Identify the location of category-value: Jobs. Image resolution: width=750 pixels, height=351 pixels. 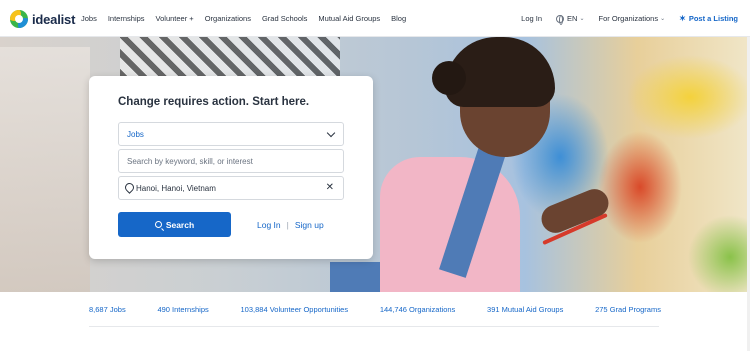
(135, 134).